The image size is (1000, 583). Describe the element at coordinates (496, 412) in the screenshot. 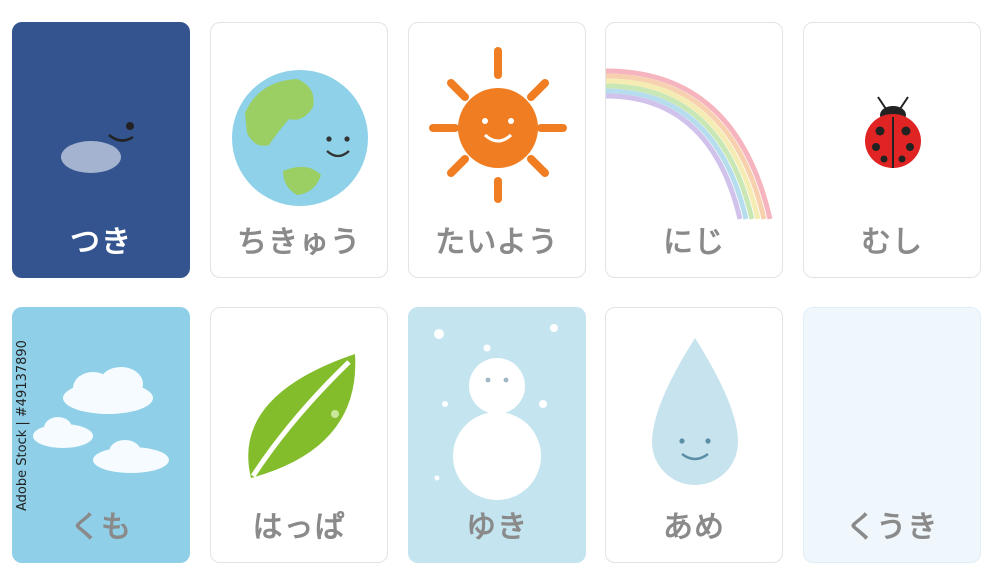

I see `snowman-icon` at that location.